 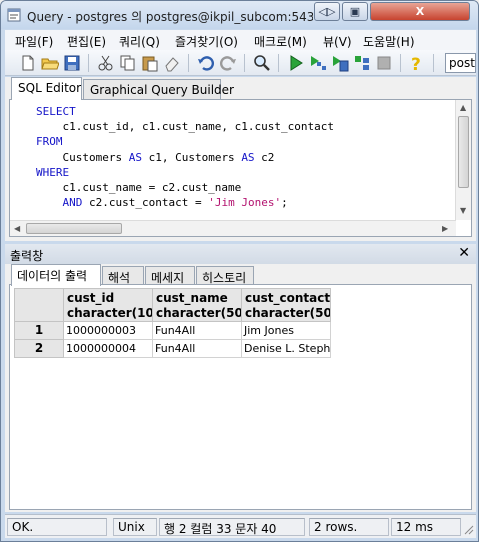 What do you see at coordinates (464, 253) in the screenshot?
I see `close-output-icon: ✕` at bounding box center [464, 253].